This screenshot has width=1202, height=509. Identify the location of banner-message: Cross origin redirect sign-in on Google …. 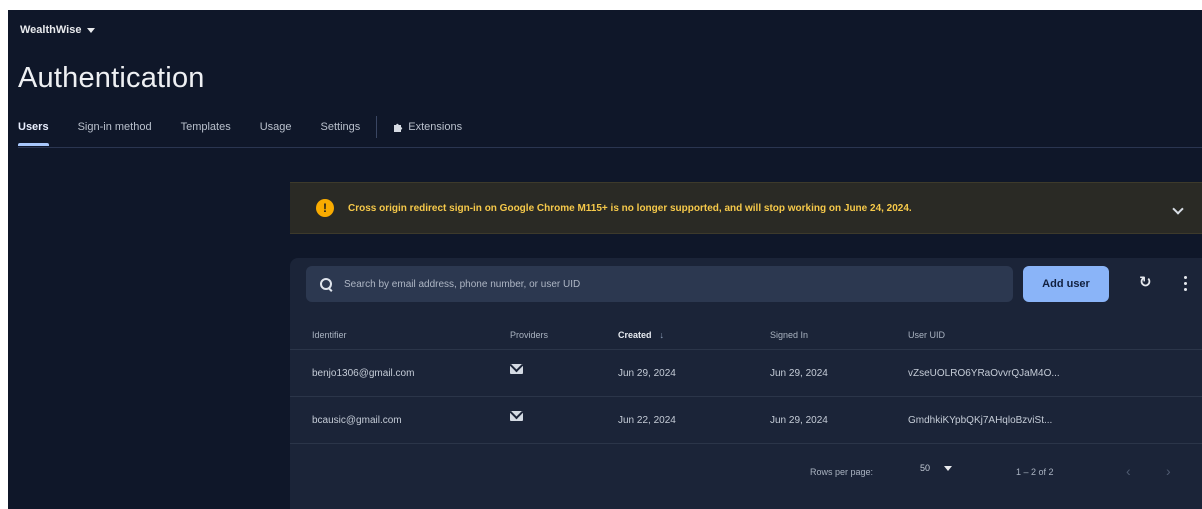
(630, 208).